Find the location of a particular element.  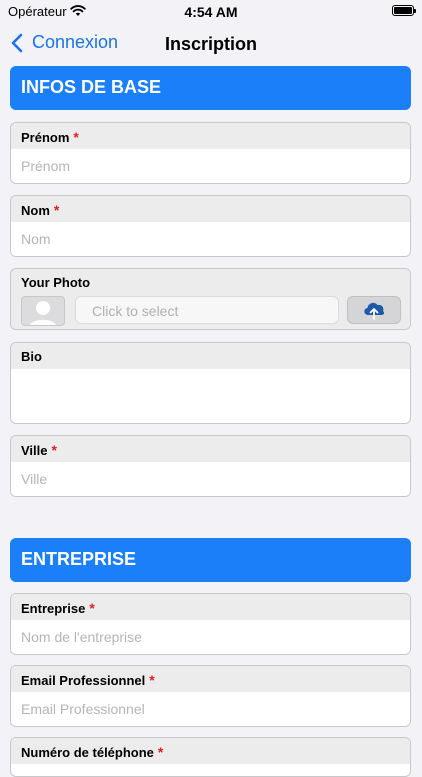

photo-select-field: Click to select is located at coordinates (207, 310).